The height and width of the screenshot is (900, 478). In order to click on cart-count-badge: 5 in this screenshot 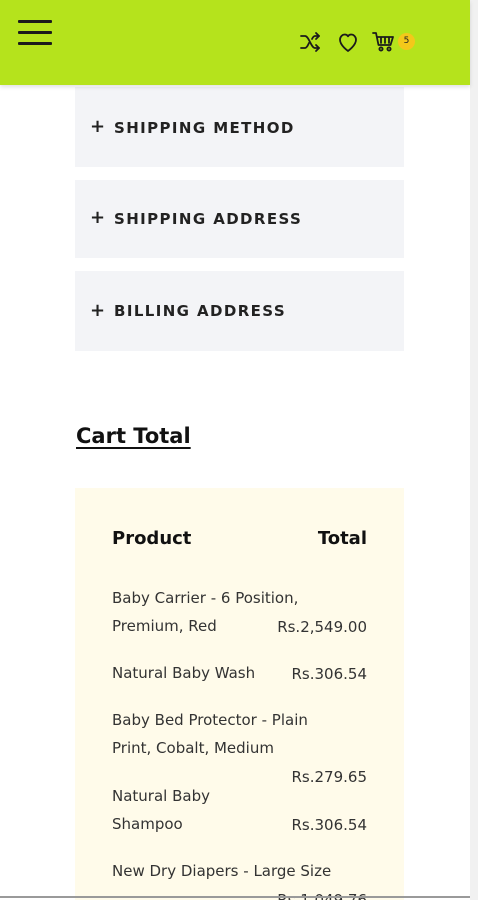, I will do `click(406, 41)`.